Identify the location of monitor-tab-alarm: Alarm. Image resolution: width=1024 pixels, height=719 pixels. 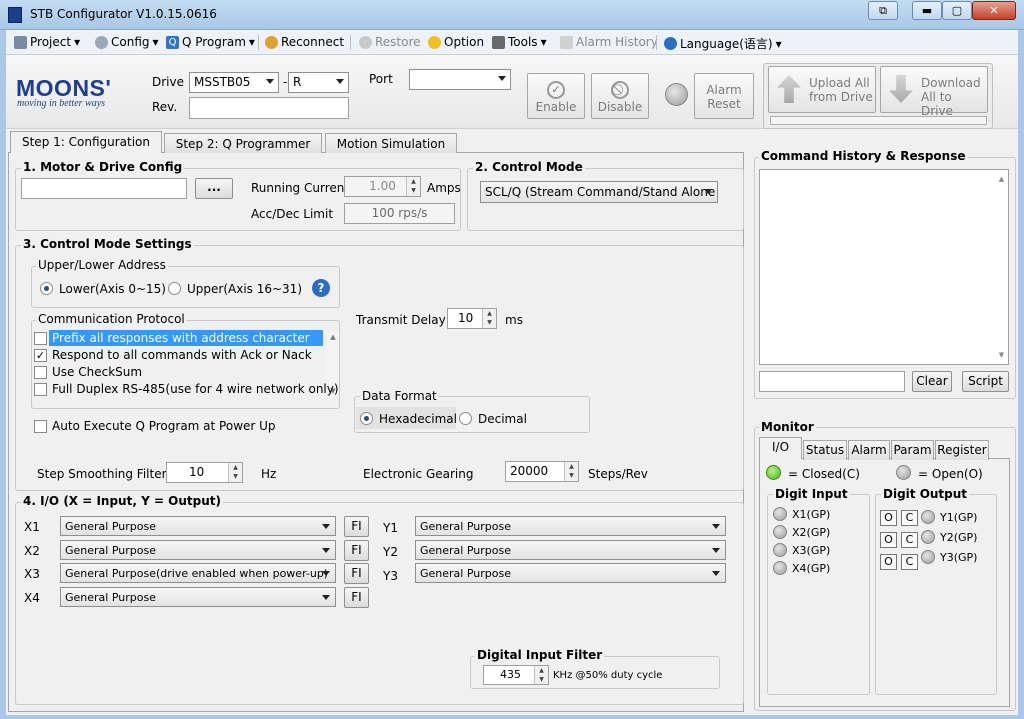
(869, 450).